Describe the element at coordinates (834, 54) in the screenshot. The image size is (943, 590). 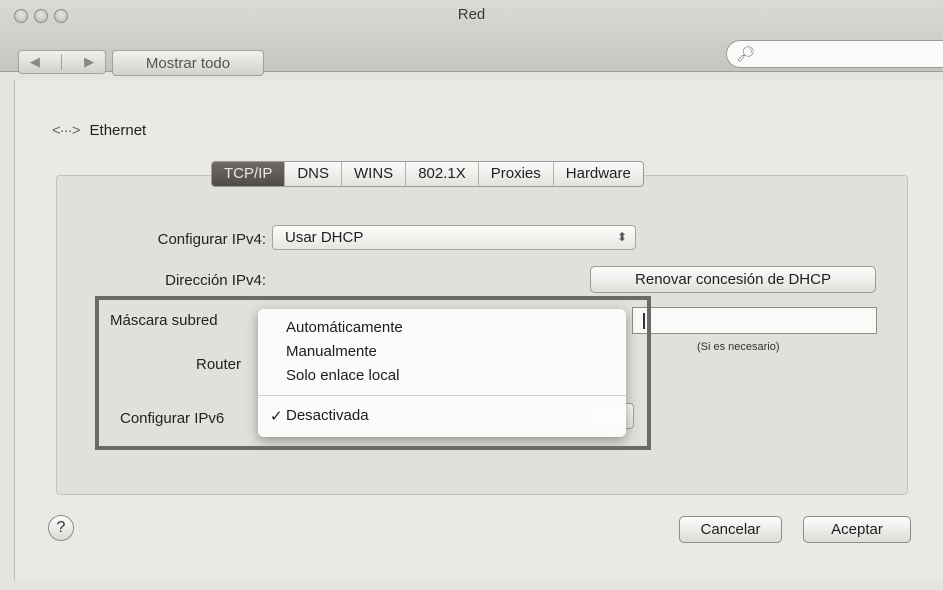
I see `search-field: 🔎︎` at that location.